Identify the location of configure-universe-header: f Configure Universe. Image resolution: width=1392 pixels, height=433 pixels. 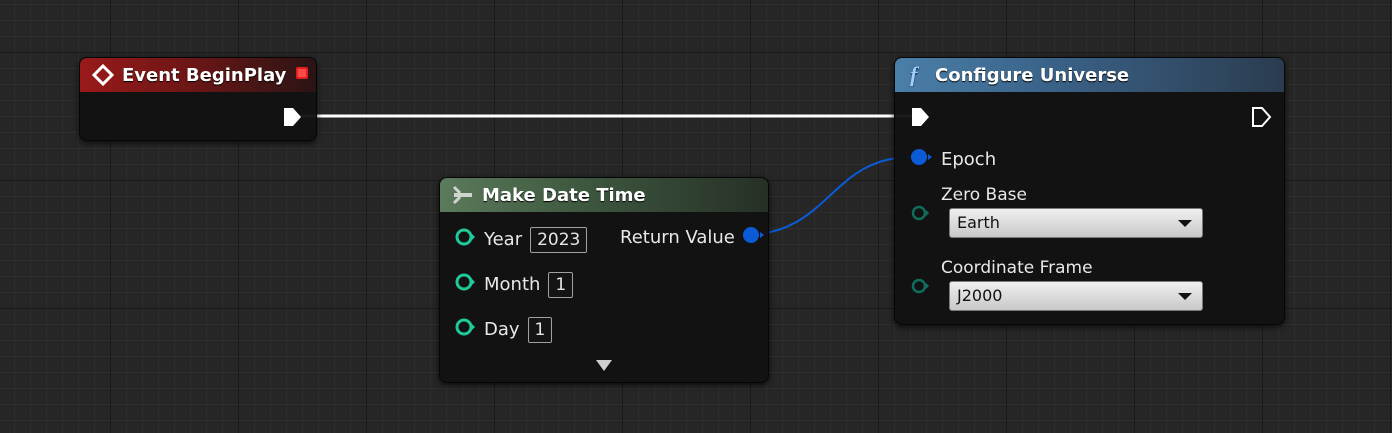
(1089, 75).